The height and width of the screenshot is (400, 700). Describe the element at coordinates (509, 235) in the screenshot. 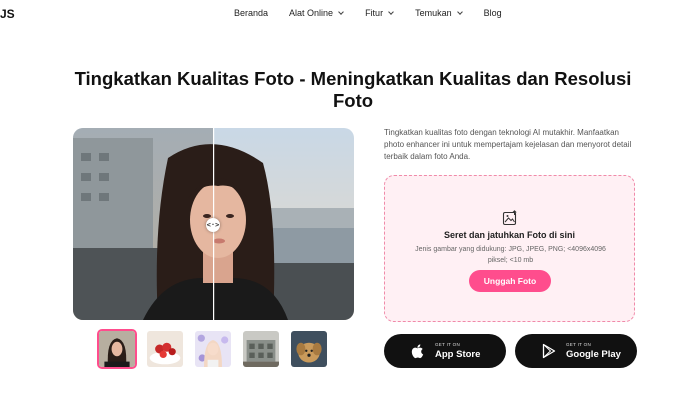

I see `dropzone-title: Seret dan jatuhkan Foto di sini` at that location.